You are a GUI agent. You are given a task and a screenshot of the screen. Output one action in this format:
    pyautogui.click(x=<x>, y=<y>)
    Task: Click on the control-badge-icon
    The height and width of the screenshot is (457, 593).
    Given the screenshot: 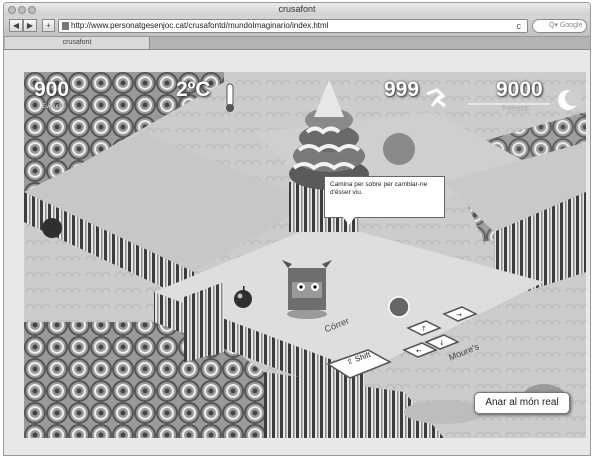 What is the action you would take?
    pyautogui.click(x=399, y=307)
    